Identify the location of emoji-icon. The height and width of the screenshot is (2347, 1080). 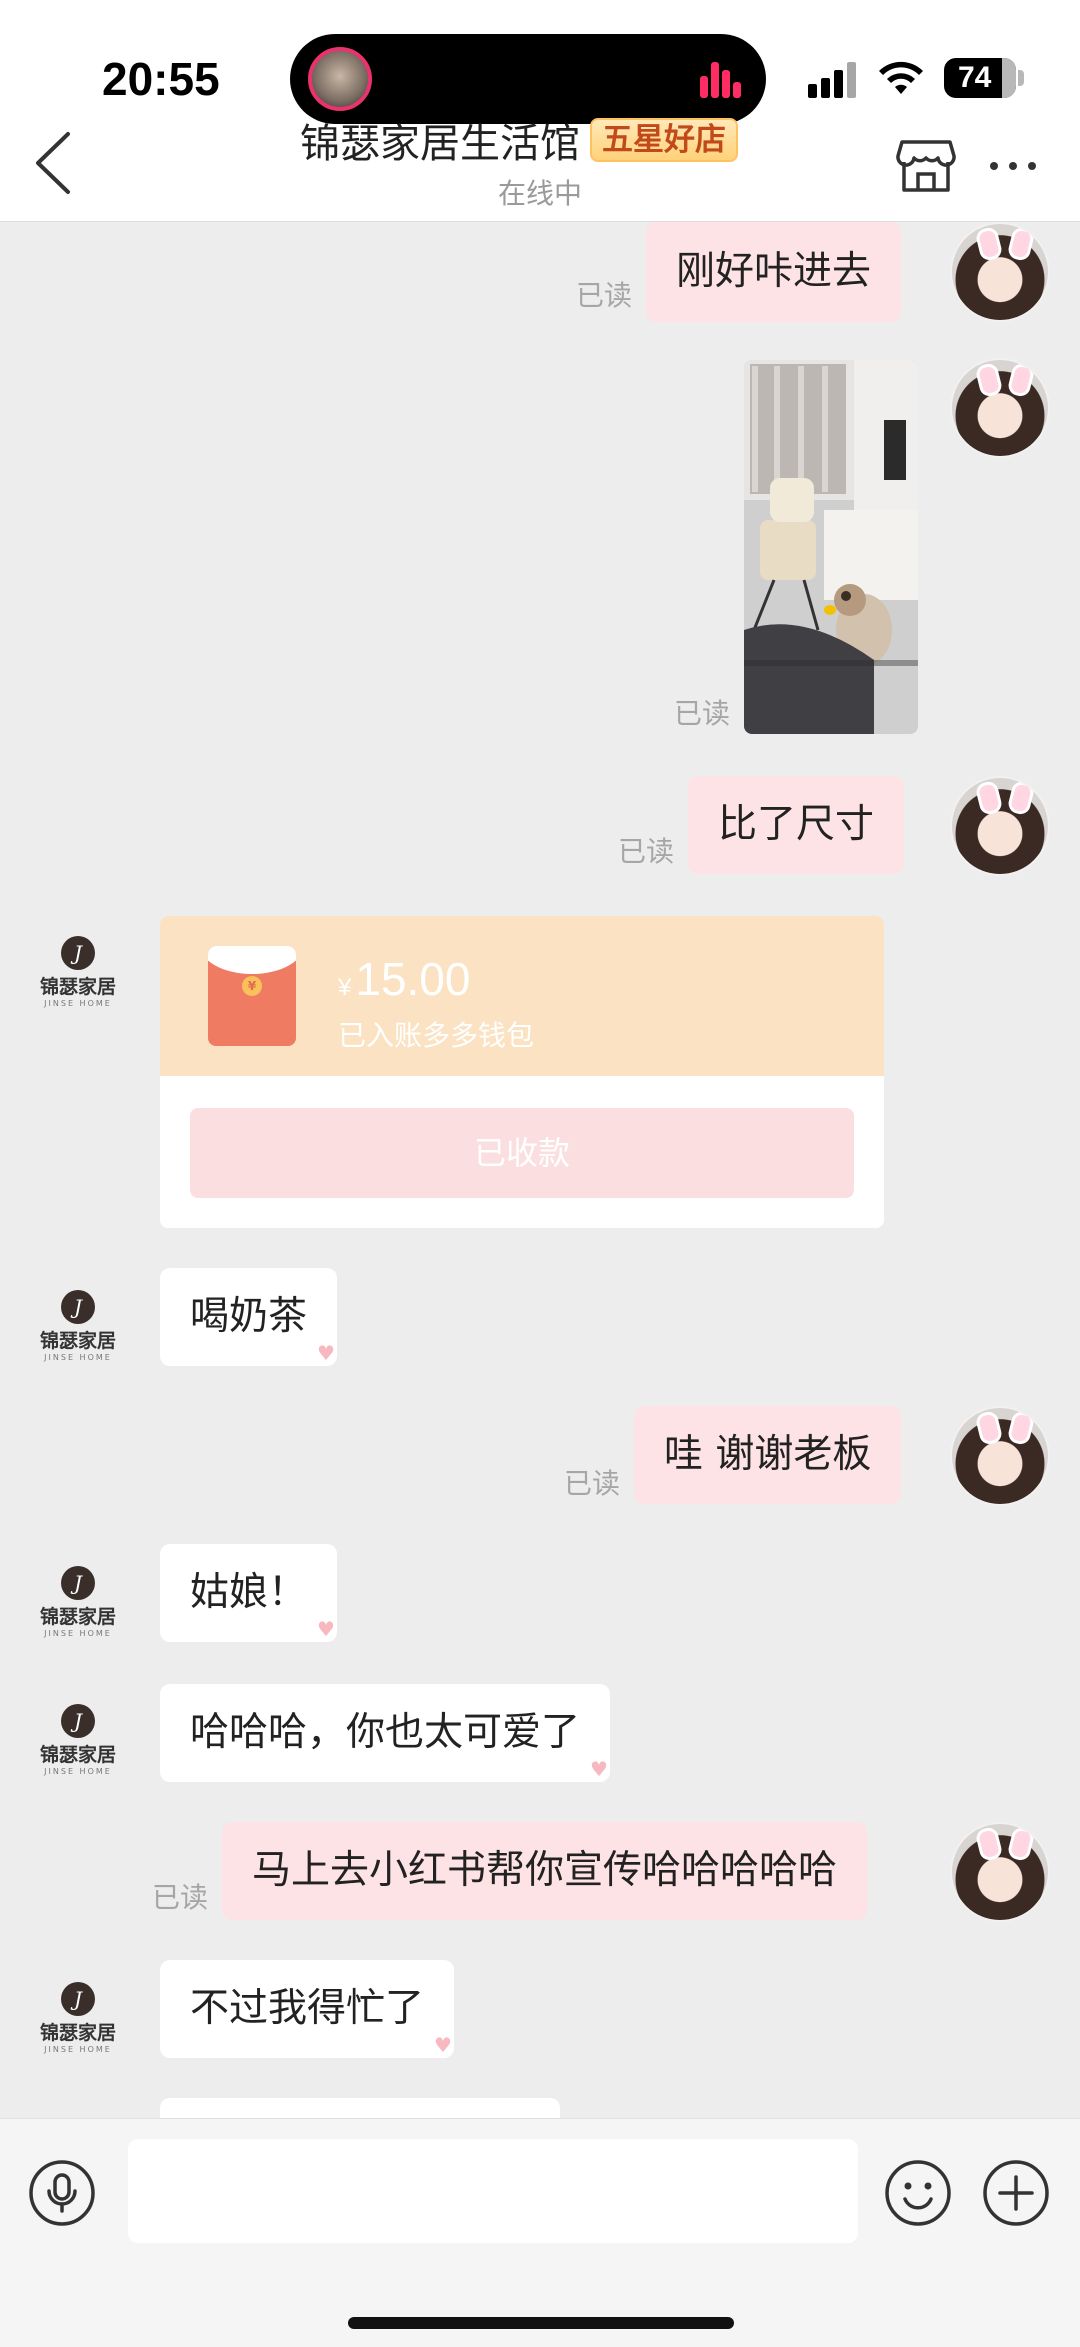
(918, 2193).